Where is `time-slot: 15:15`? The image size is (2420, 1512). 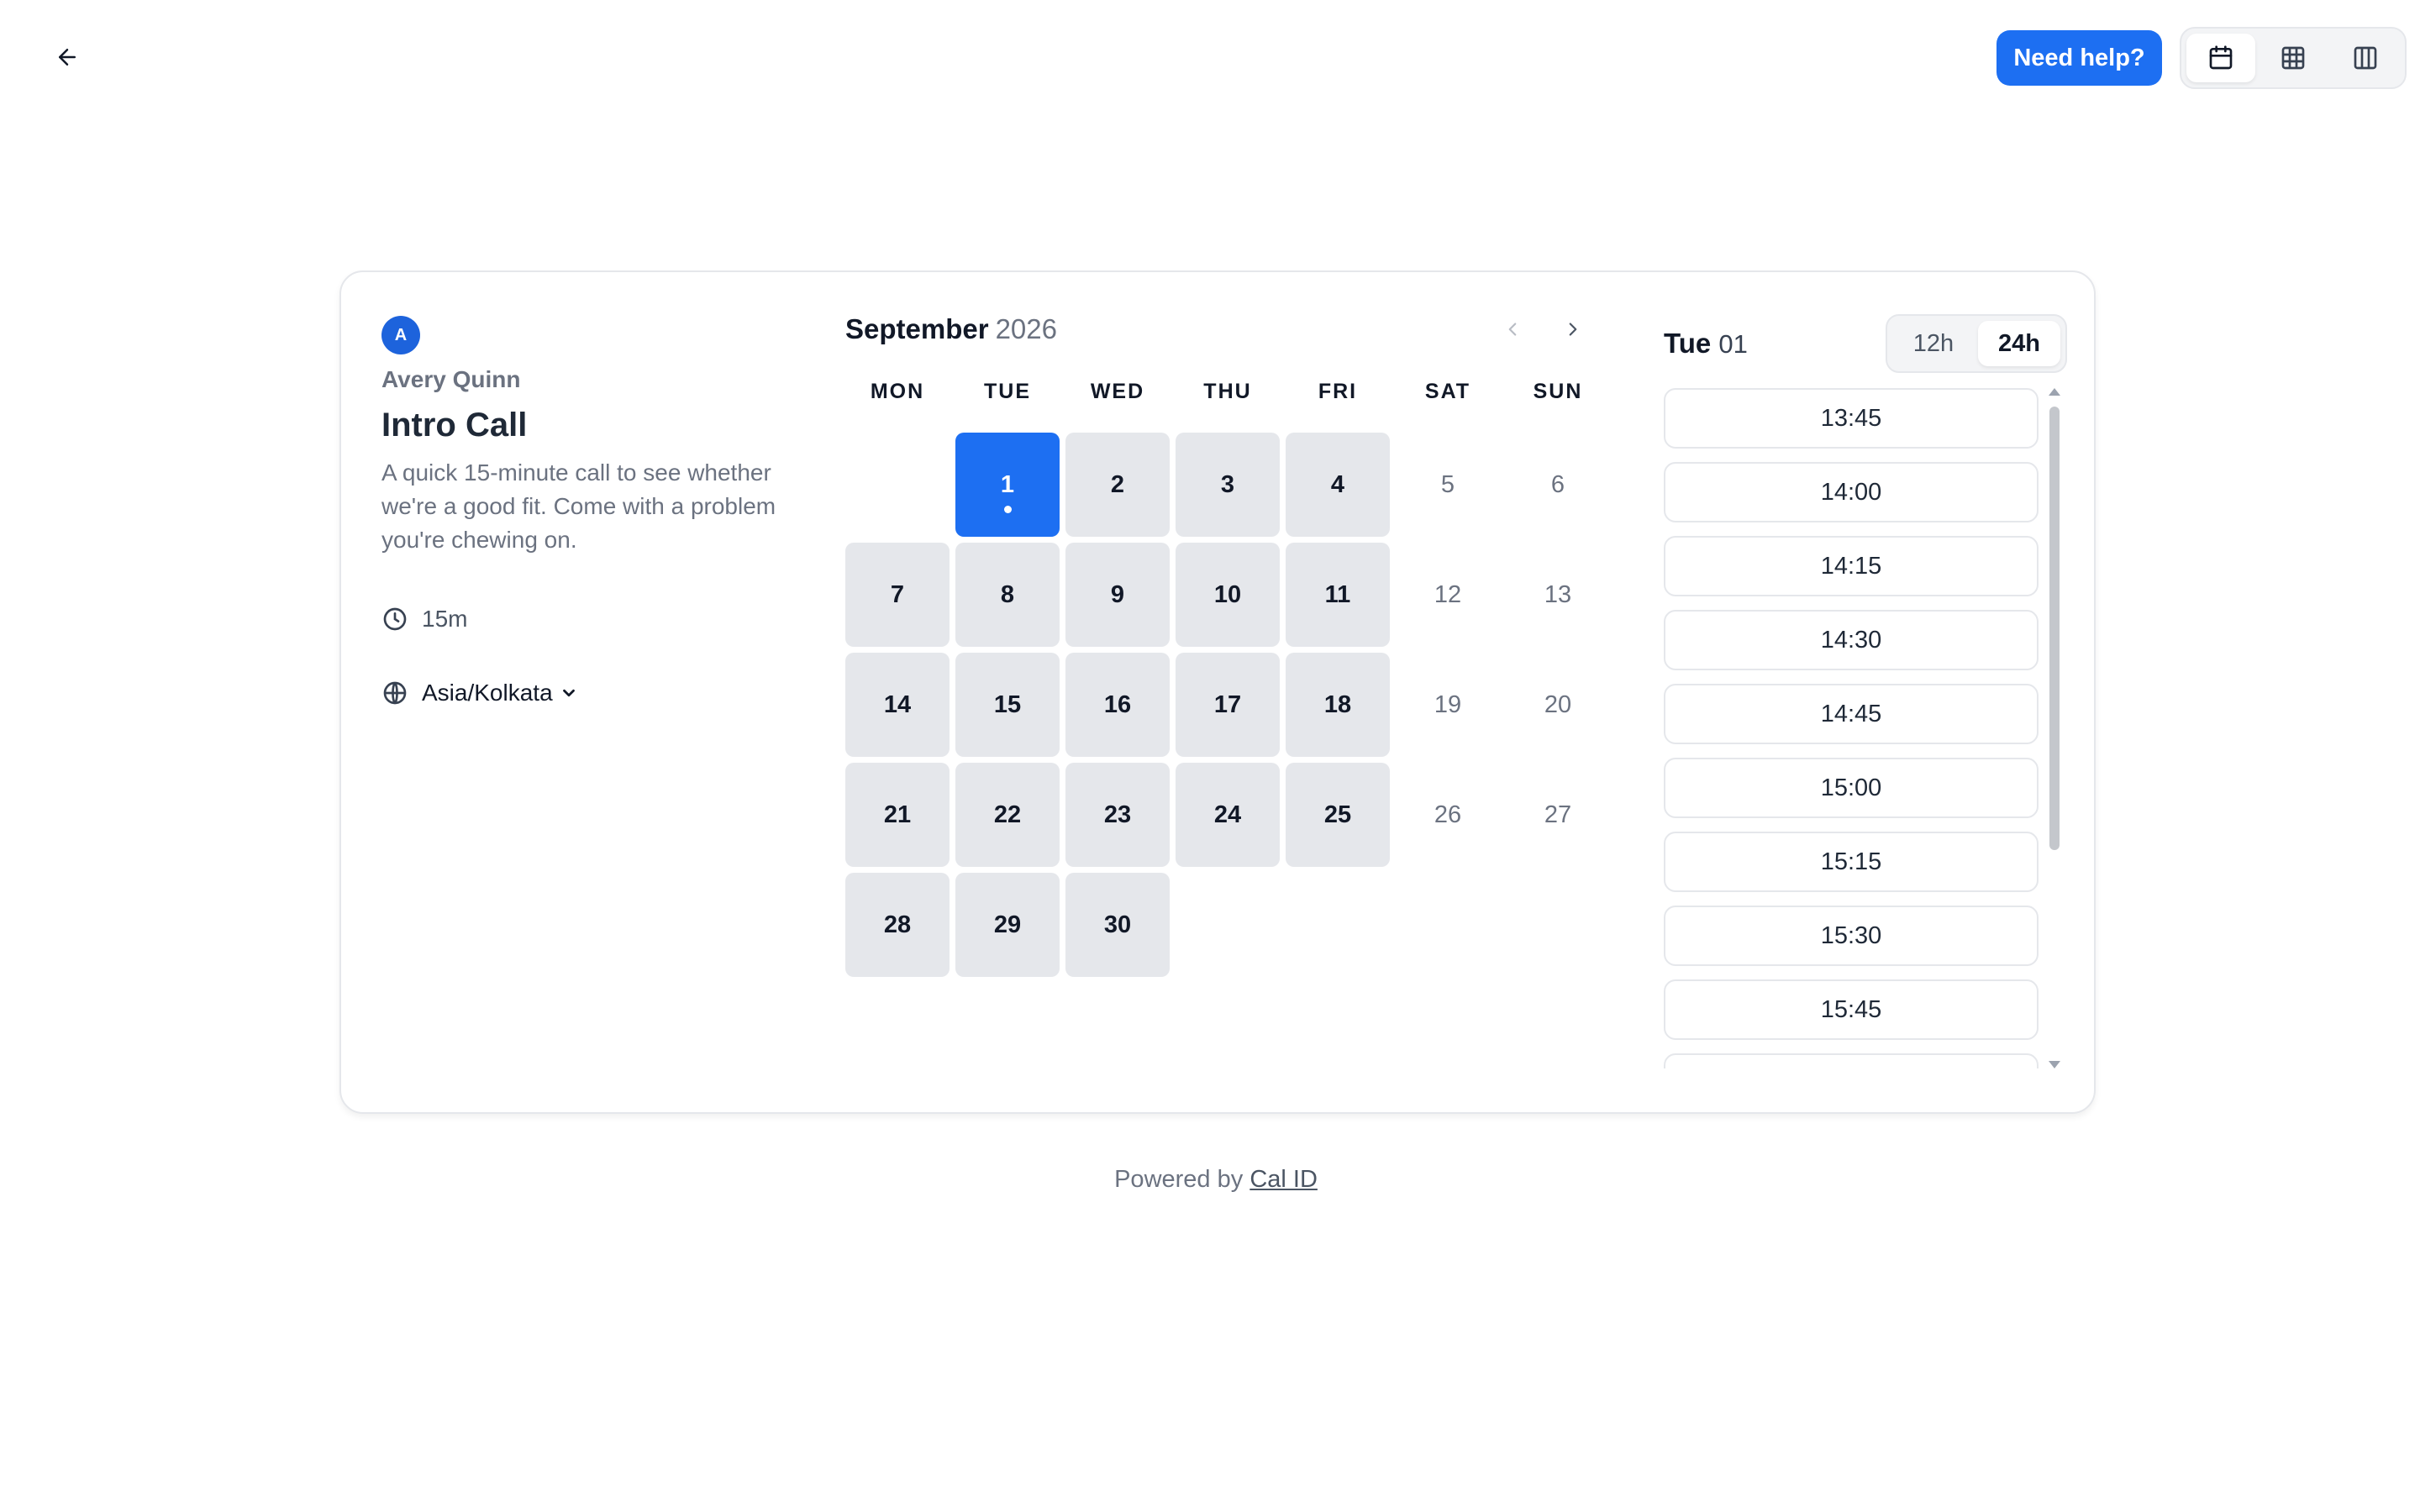
time-slot: 15:15 is located at coordinates (1852, 862).